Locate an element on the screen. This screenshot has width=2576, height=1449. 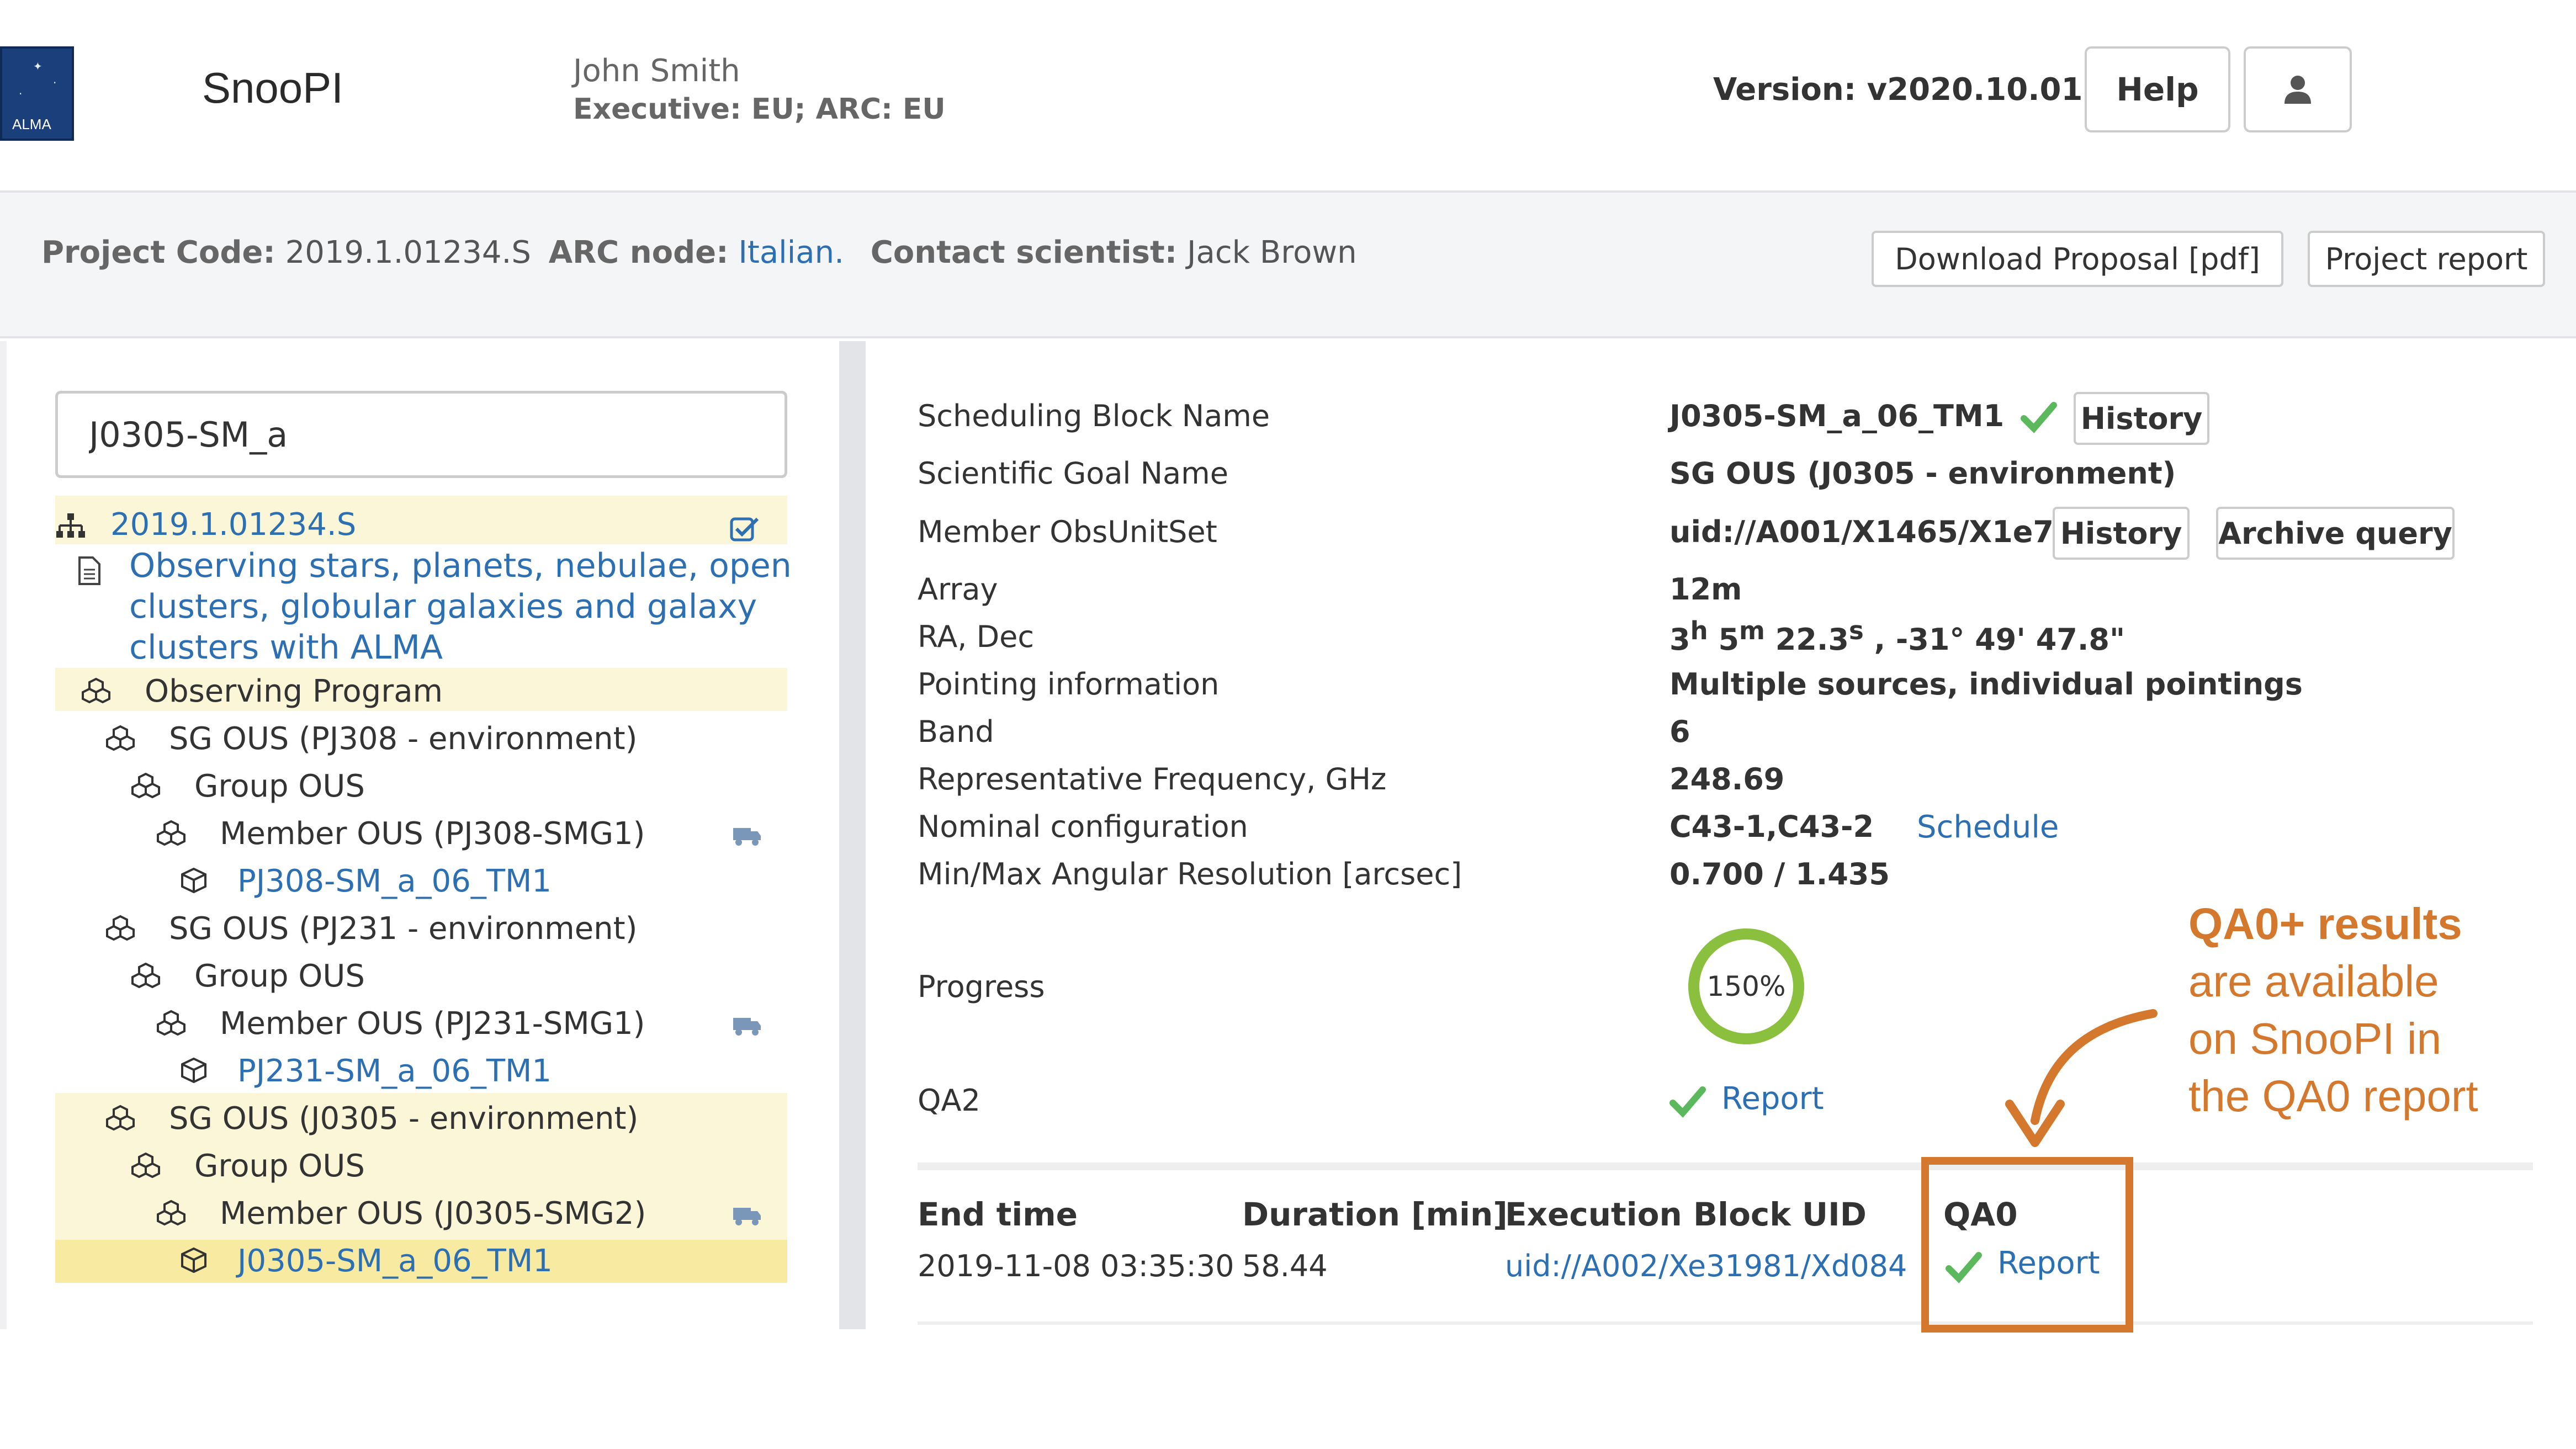
star-icon: ✦ is located at coordinates (38, 66).